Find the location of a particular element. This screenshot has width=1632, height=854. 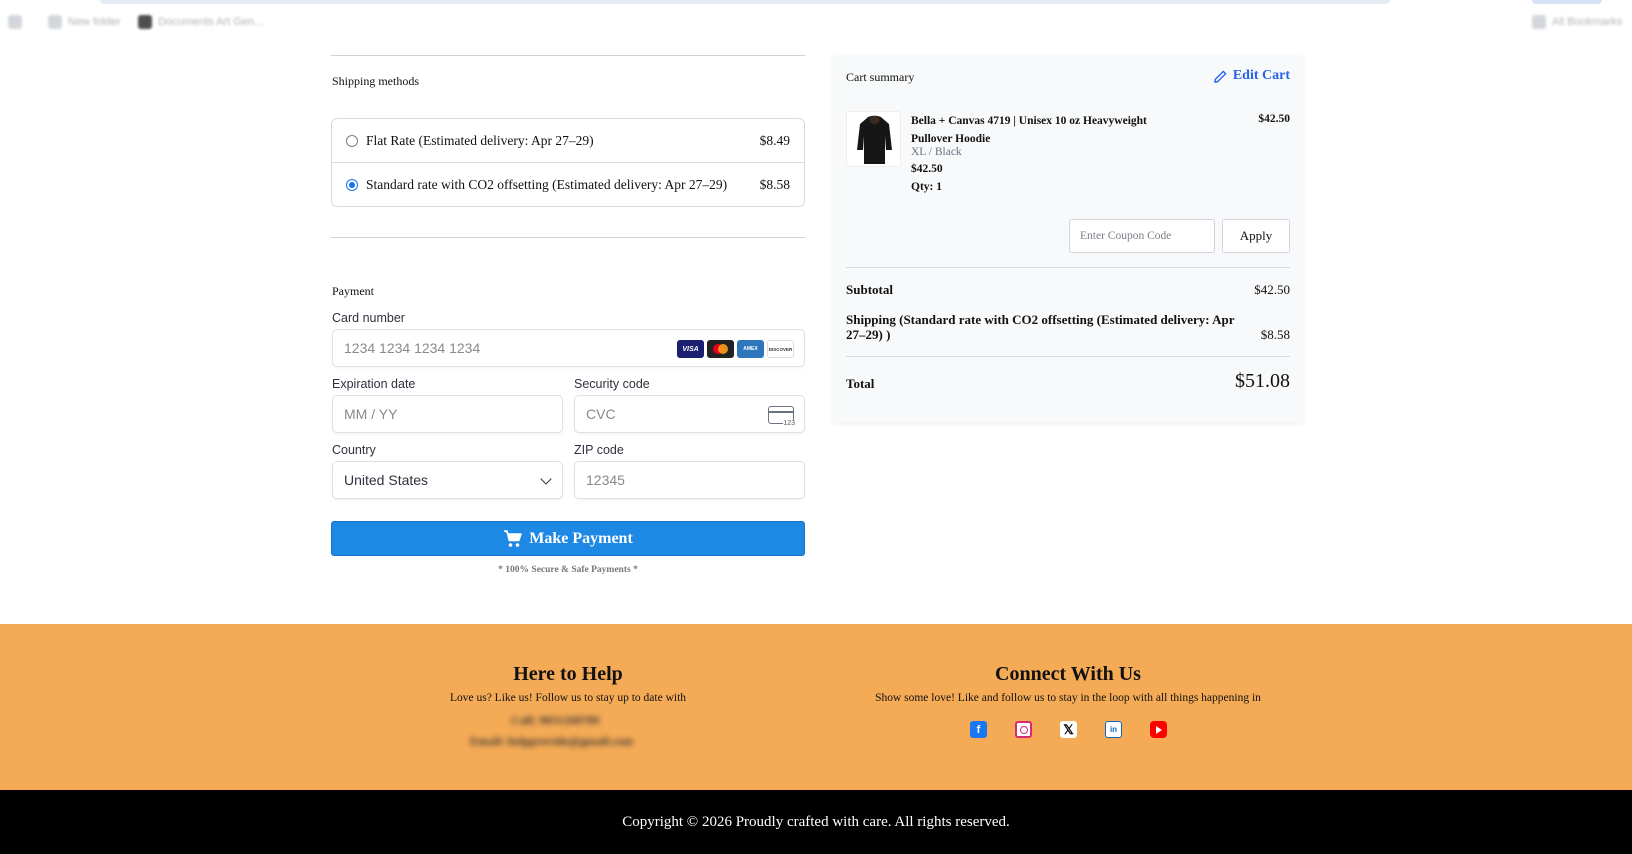

x-icon: 𝕏 is located at coordinates (1068, 729).